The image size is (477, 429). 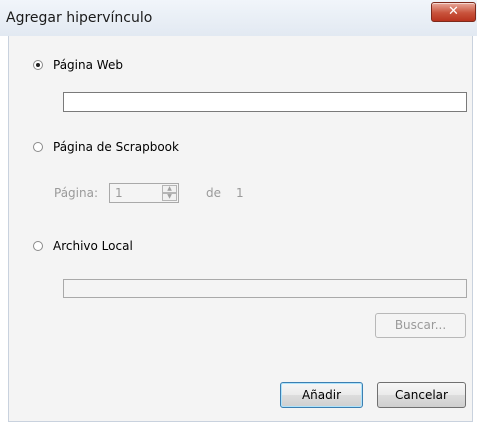 What do you see at coordinates (119, 193) in the screenshot?
I see `page-spinner-value: 1` at bounding box center [119, 193].